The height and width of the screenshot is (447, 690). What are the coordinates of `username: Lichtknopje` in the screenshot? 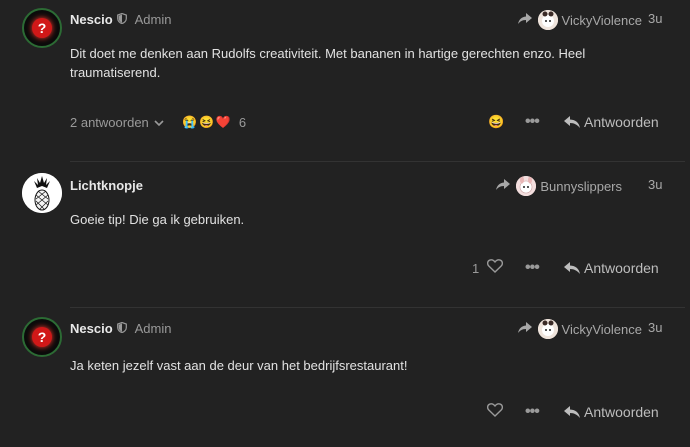 It's located at (106, 185).